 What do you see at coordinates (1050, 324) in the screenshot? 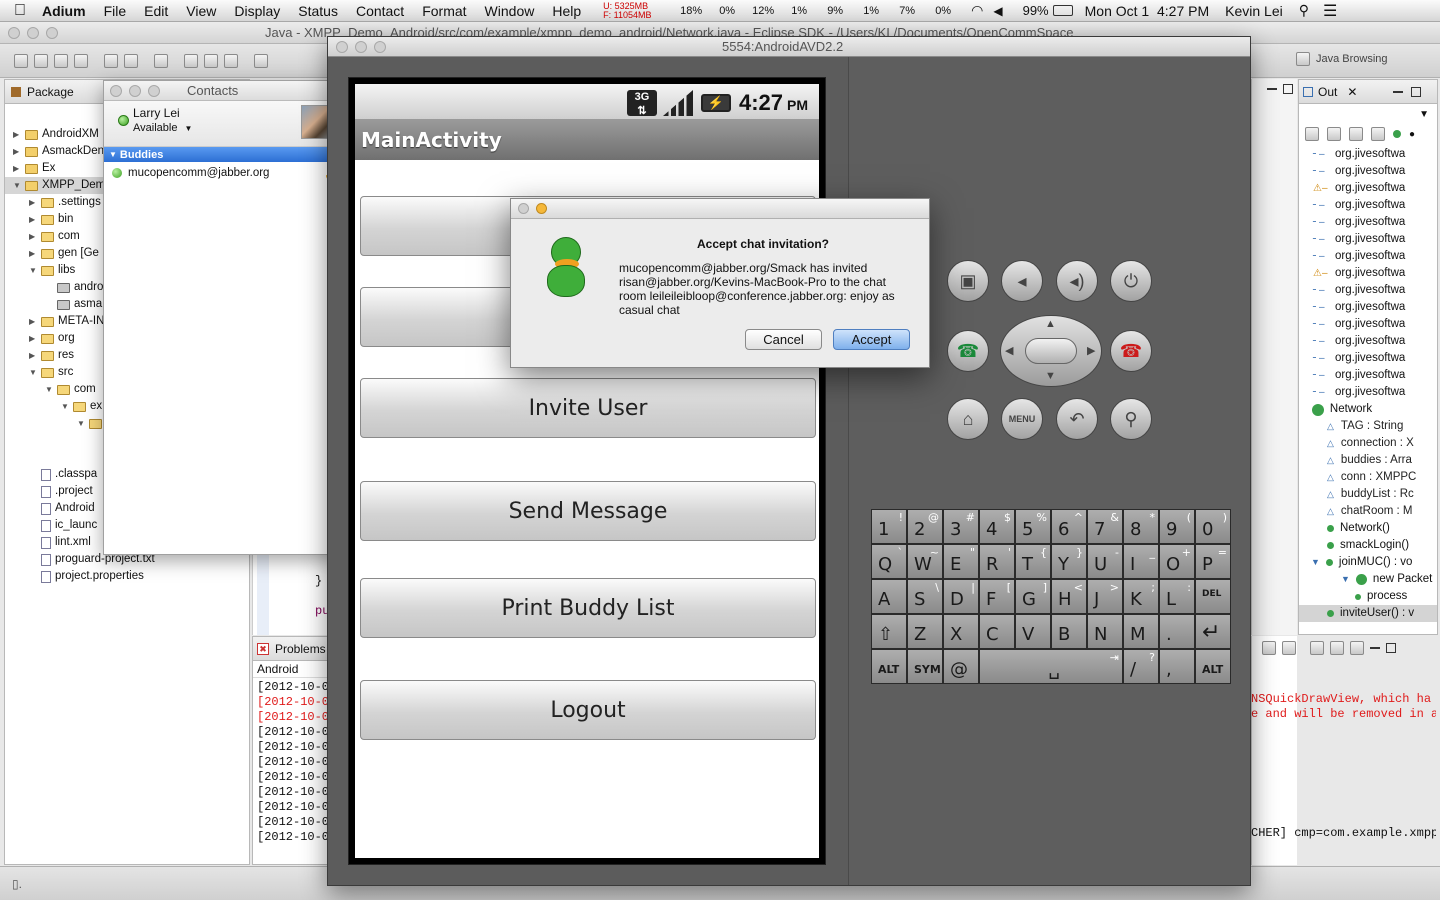
I see `dpad-up-icon: ▲` at bounding box center [1050, 324].